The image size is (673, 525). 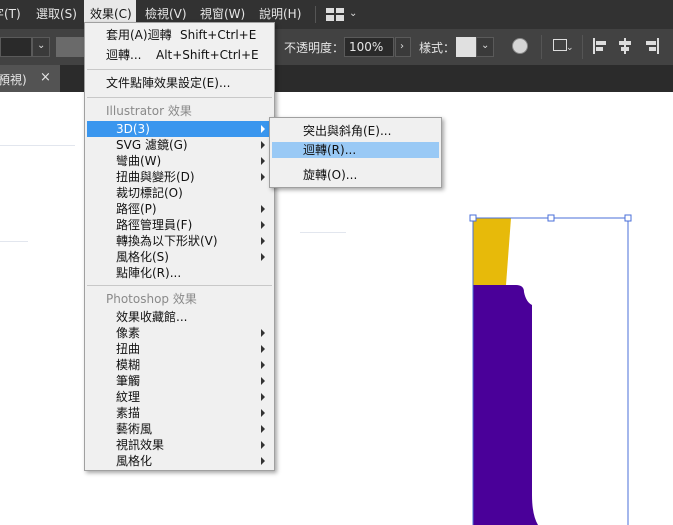 What do you see at coordinates (128, 365) in the screenshot?
I see `menu-item-blur: 模糊` at bounding box center [128, 365].